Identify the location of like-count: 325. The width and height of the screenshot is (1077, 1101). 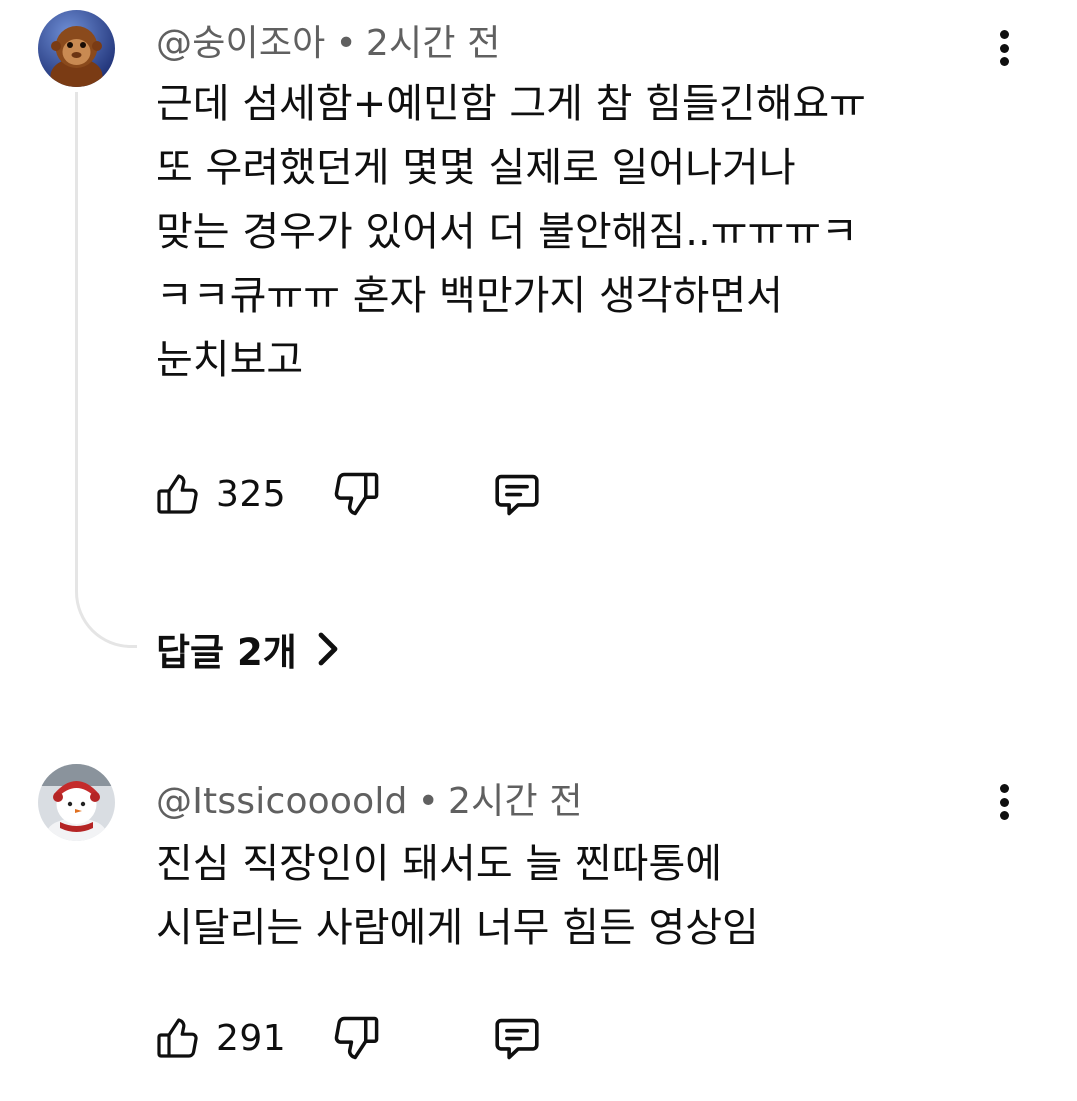
(251, 494).